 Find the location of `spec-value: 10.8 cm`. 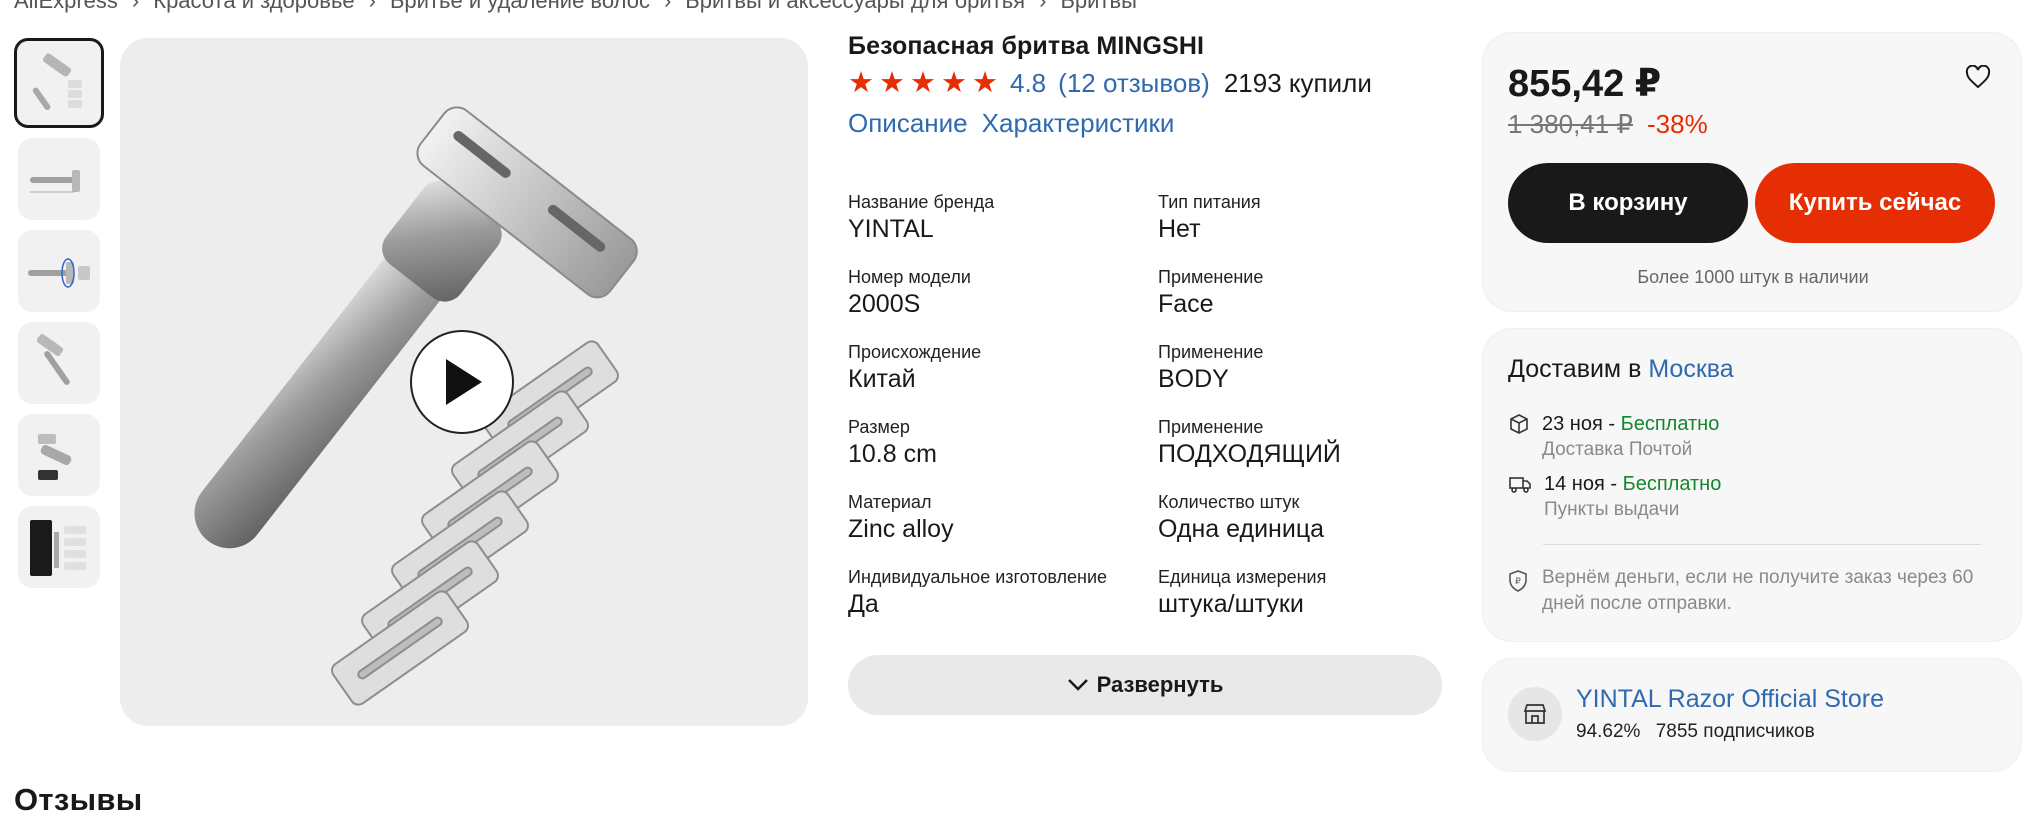

spec-value: 10.8 cm is located at coordinates (892, 454).